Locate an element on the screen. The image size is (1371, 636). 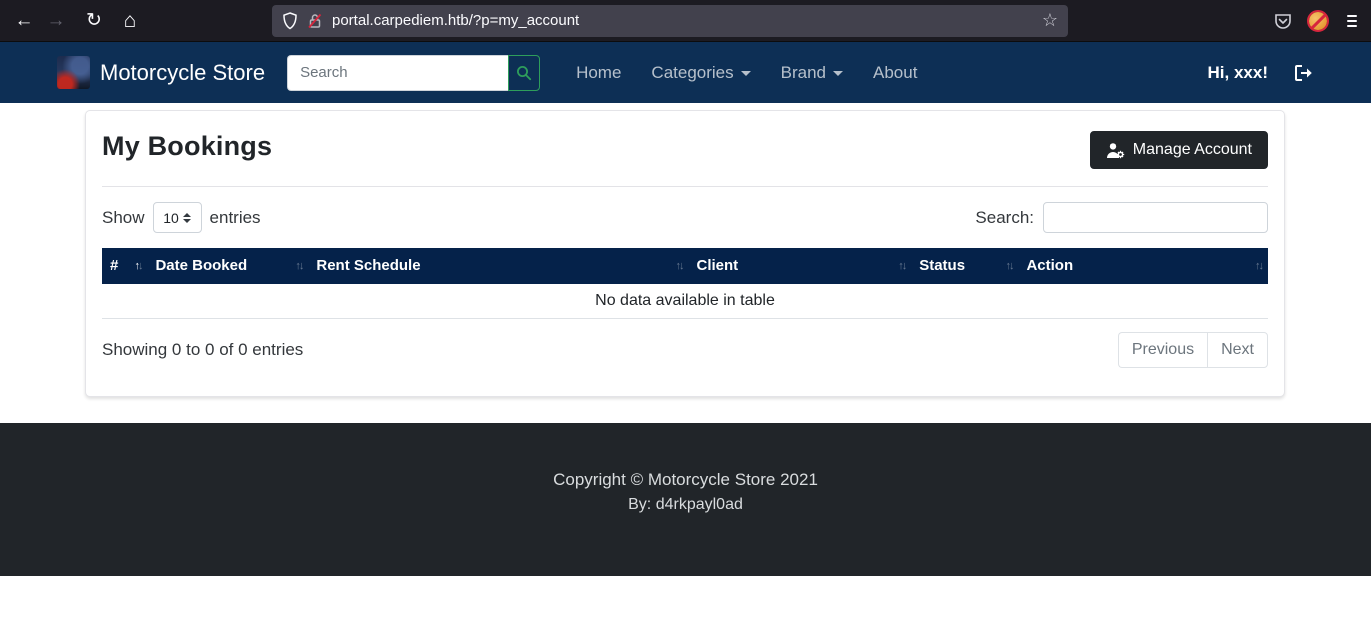
navbar-right: Hi, xxx! is located at coordinates (1261, 73).